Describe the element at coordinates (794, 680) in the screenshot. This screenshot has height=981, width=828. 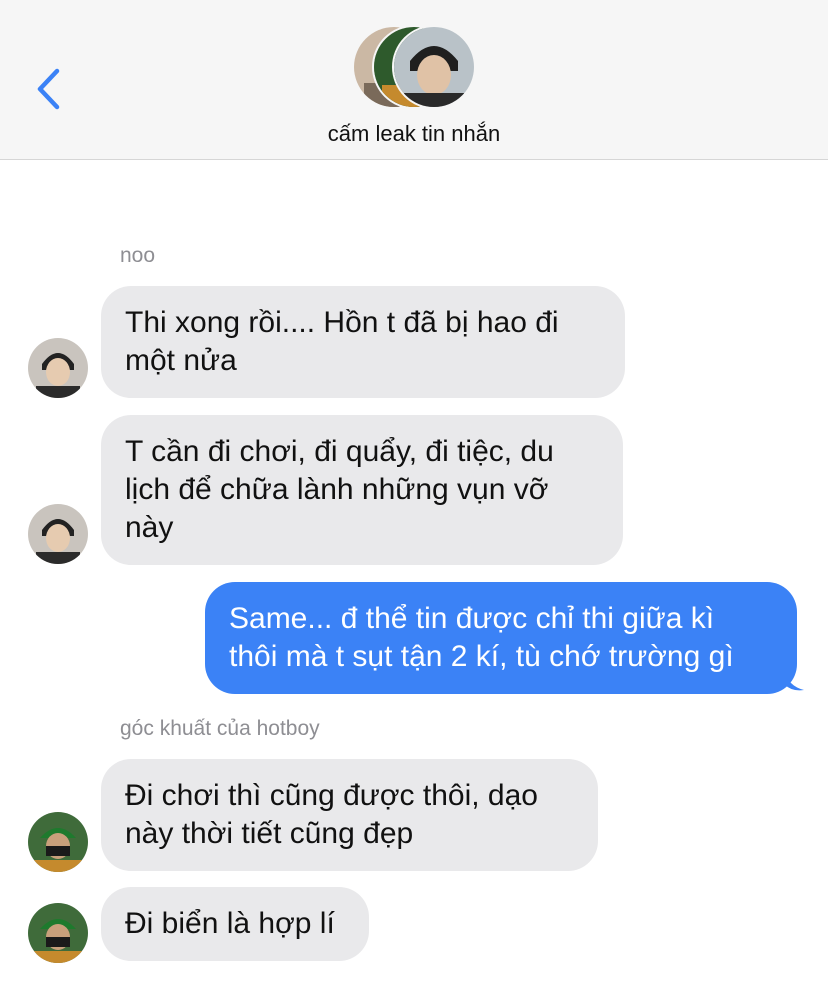
I see `bubble-tail` at that location.